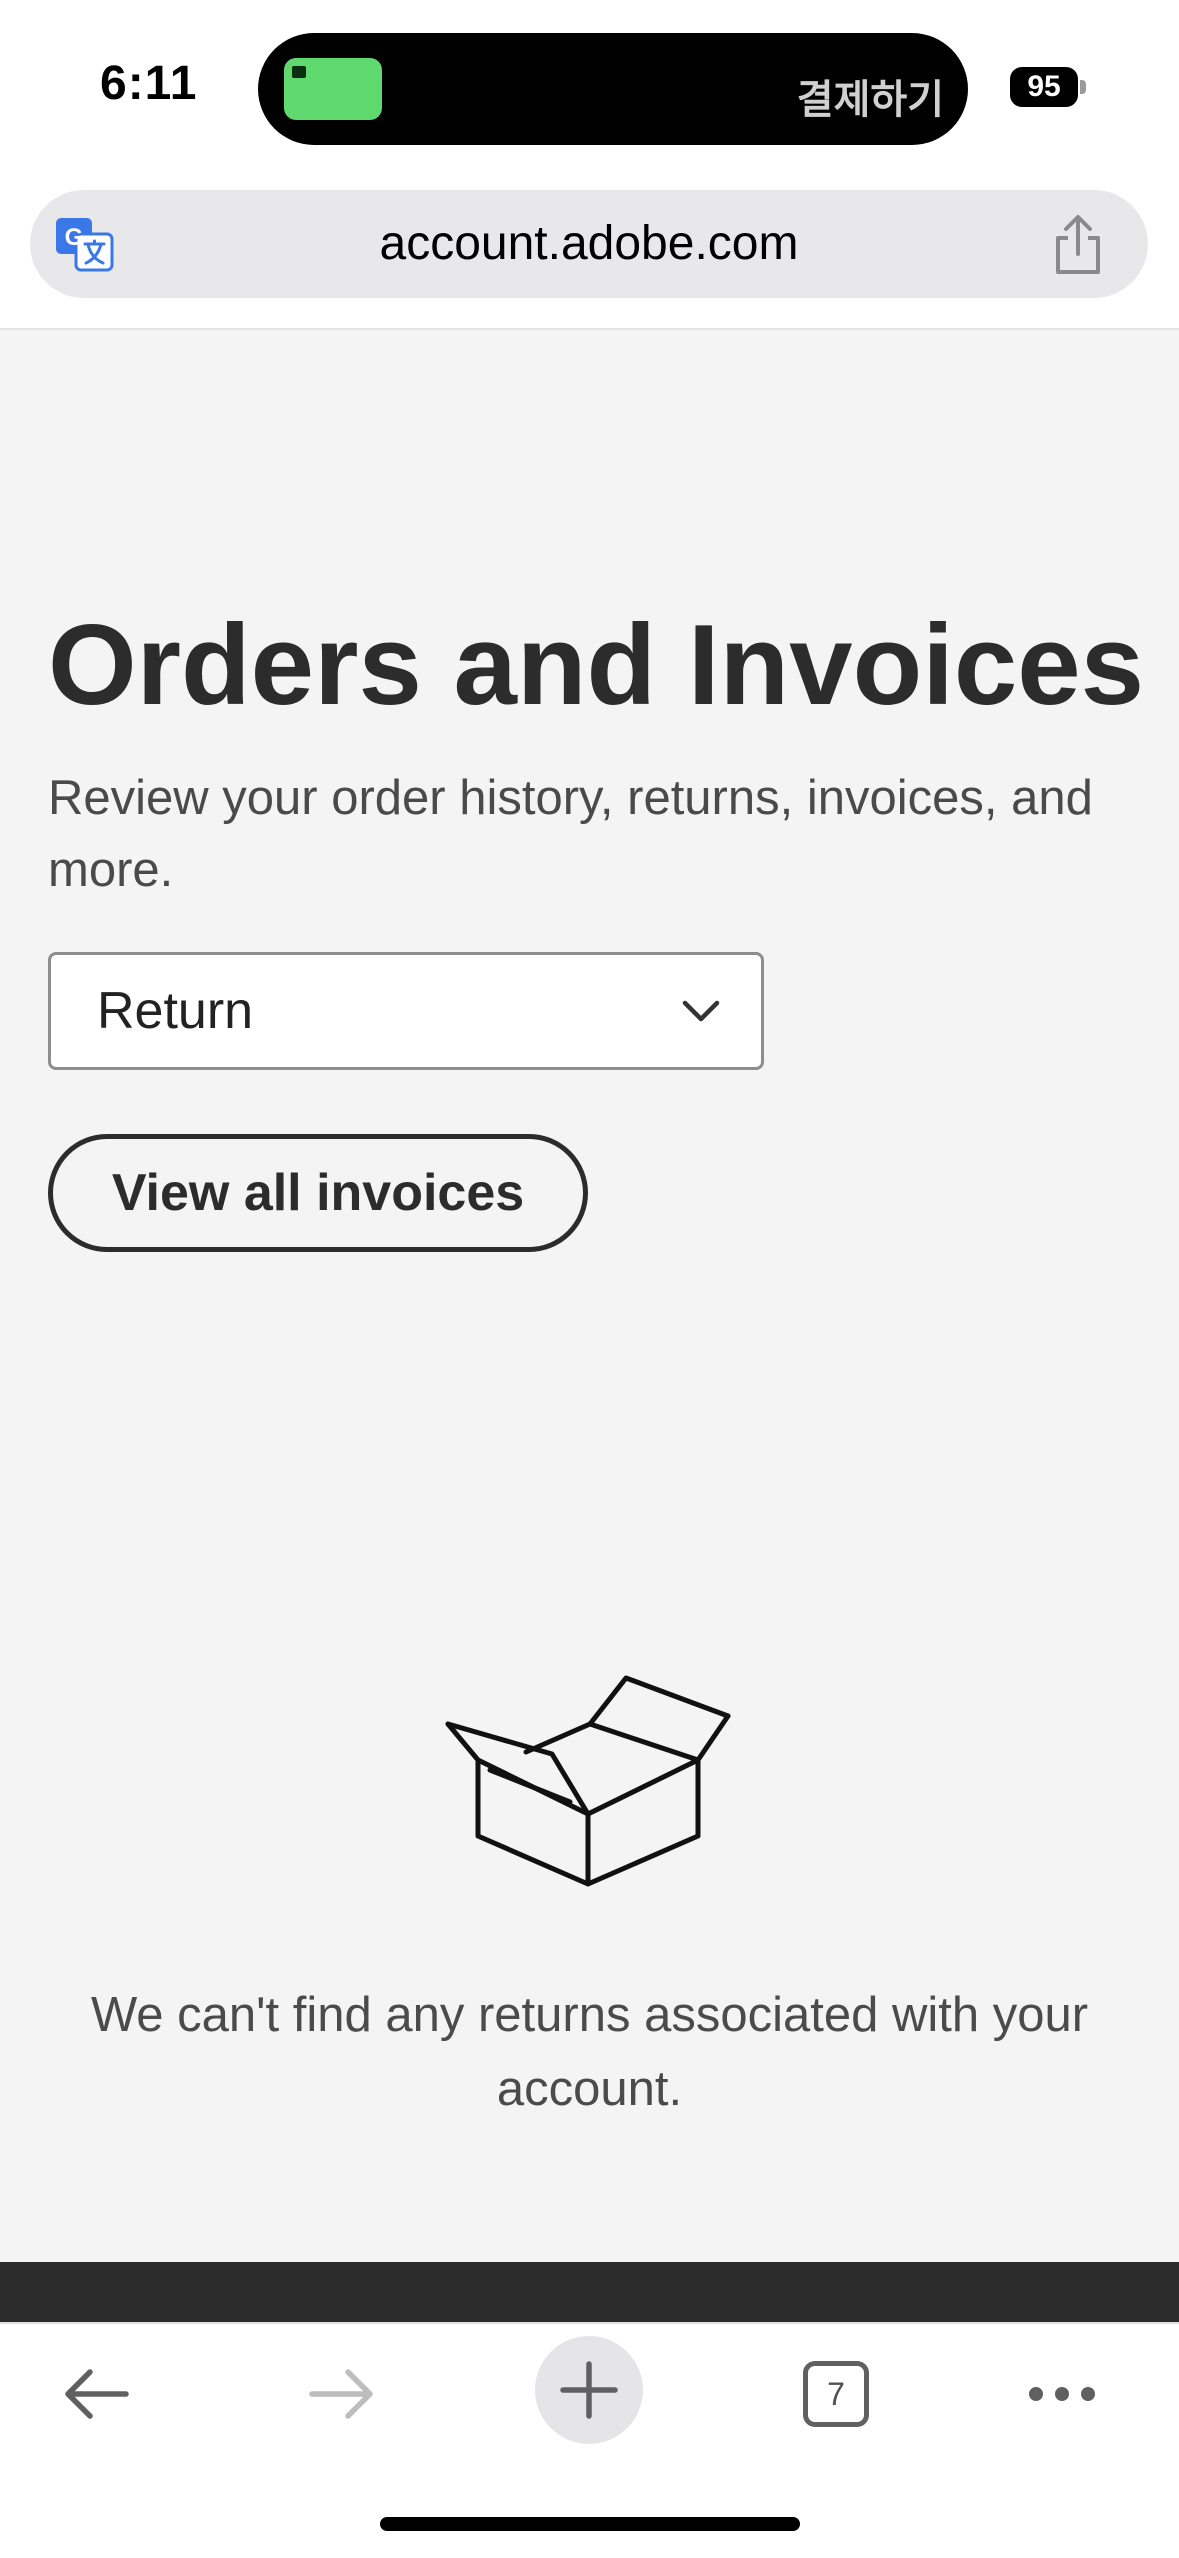 Image resolution: width=1179 pixels, height=2558 pixels. I want to click on plus-icon, so click(589, 2390).